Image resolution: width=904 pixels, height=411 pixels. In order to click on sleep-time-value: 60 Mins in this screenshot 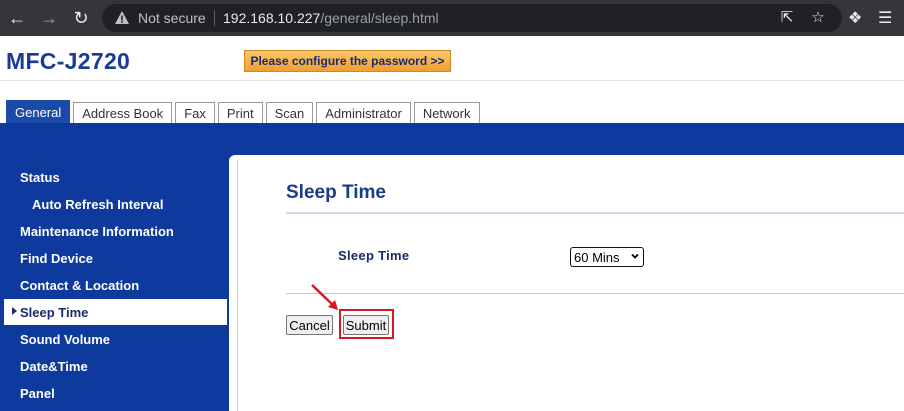, I will do `click(597, 257)`.